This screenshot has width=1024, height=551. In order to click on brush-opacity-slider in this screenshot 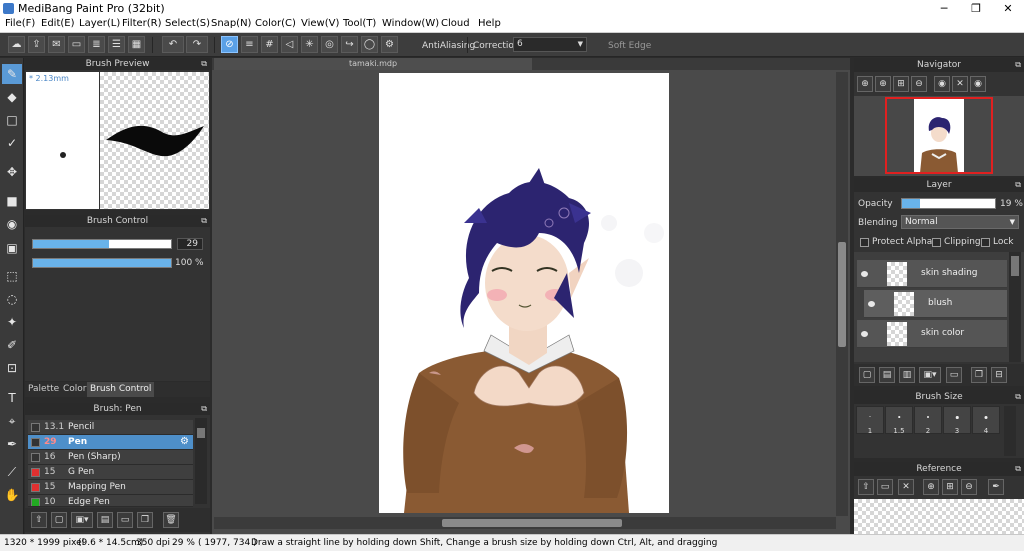, I will do `click(102, 263)`.